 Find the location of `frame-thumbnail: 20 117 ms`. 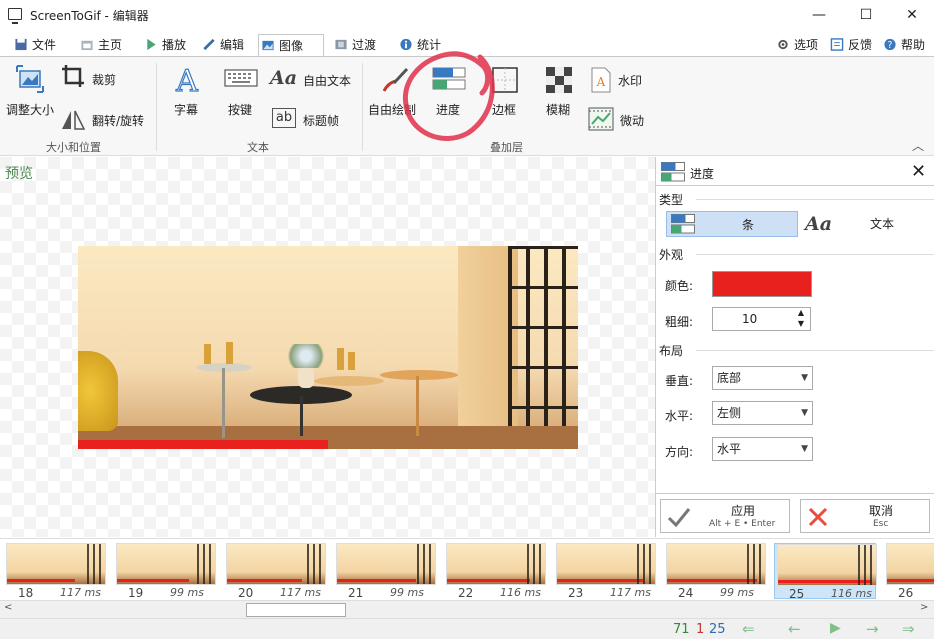

frame-thumbnail: 20 117 ms is located at coordinates (275, 571).